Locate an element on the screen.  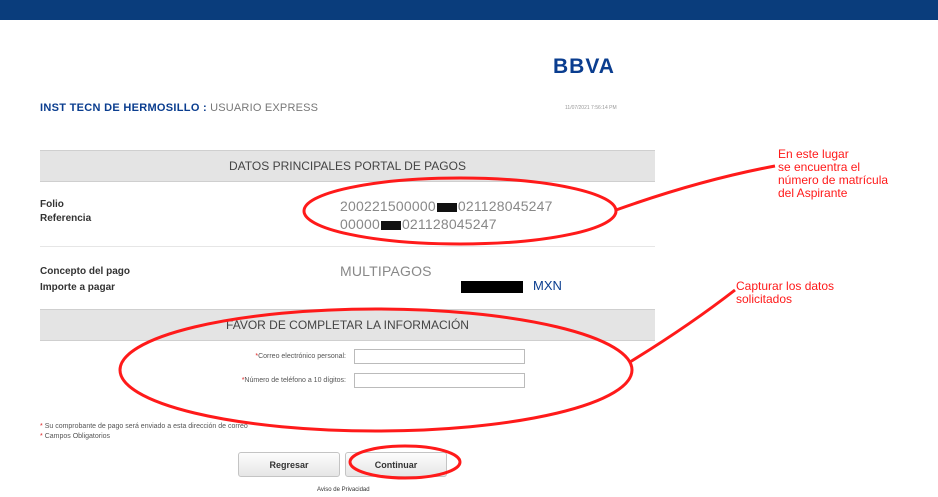
user-type: USUARIO EXPRESS is located at coordinates (264, 108).